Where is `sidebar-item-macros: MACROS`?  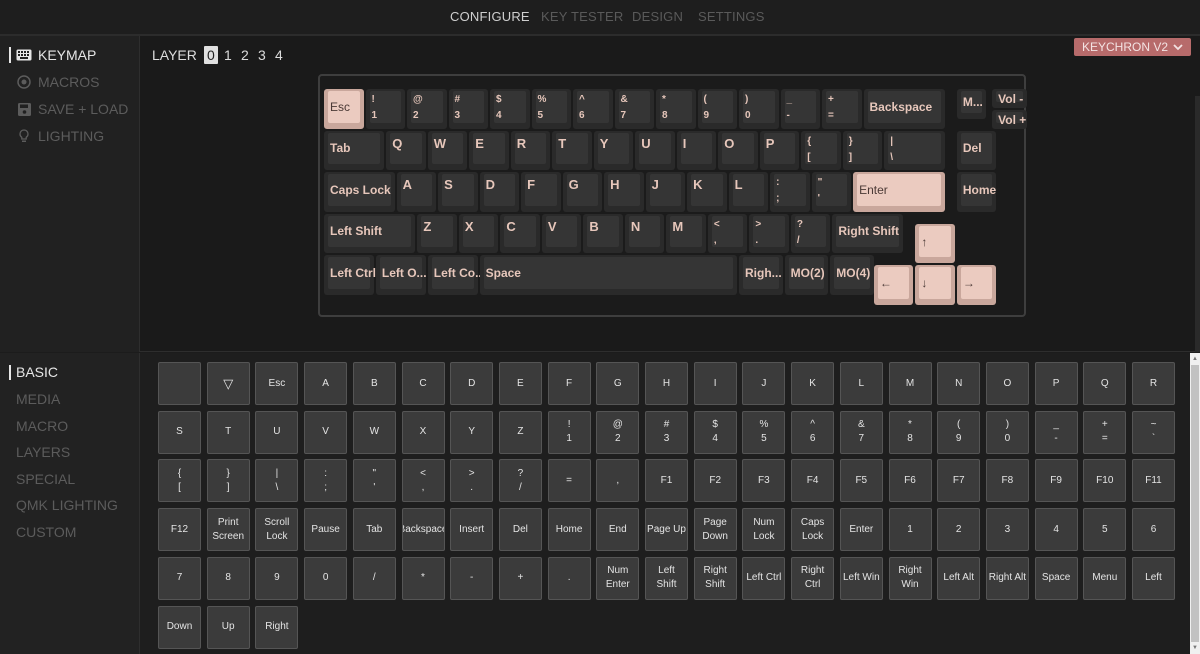
sidebar-item-macros: MACROS is located at coordinates (57, 82).